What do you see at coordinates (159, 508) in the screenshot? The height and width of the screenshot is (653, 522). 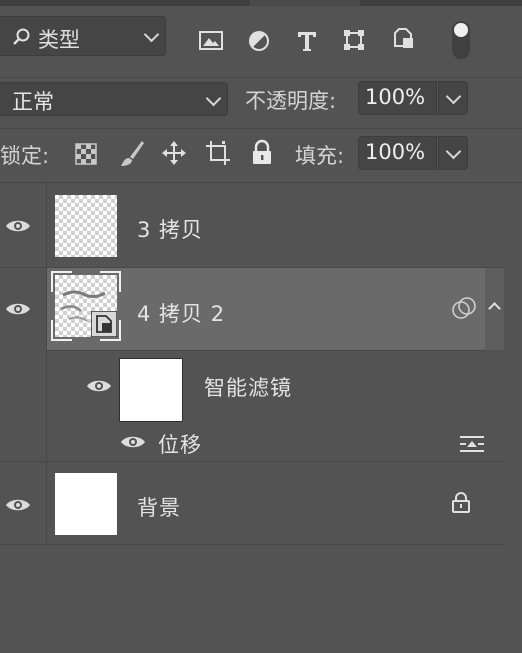 I see `layer-name: 背景` at bounding box center [159, 508].